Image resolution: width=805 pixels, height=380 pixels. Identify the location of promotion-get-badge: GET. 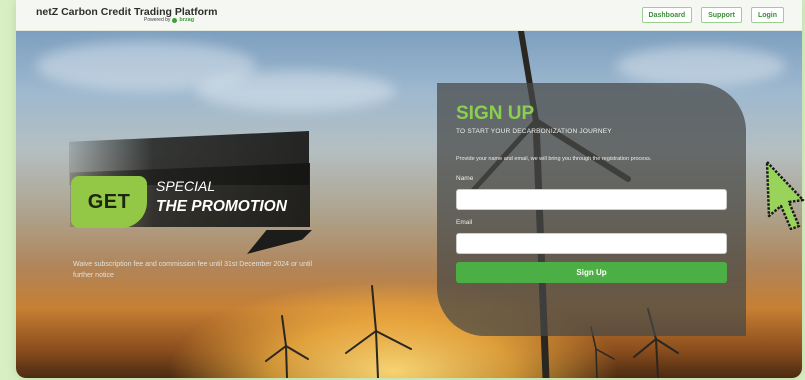
(109, 202).